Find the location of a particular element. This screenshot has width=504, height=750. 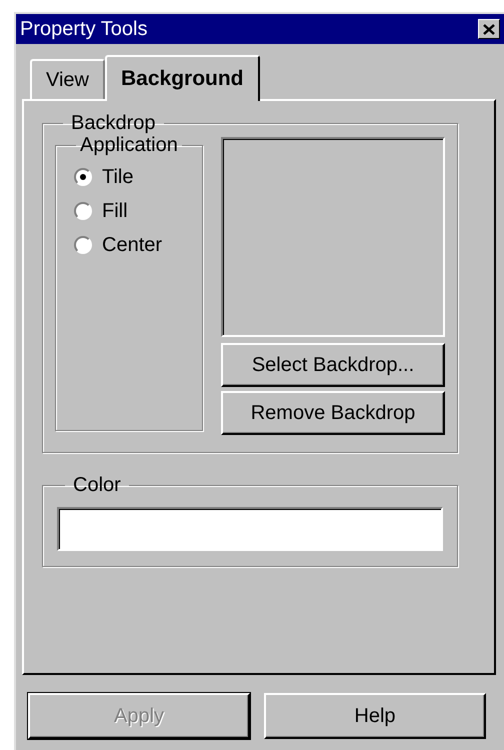

close-icon is located at coordinates (489, 29).